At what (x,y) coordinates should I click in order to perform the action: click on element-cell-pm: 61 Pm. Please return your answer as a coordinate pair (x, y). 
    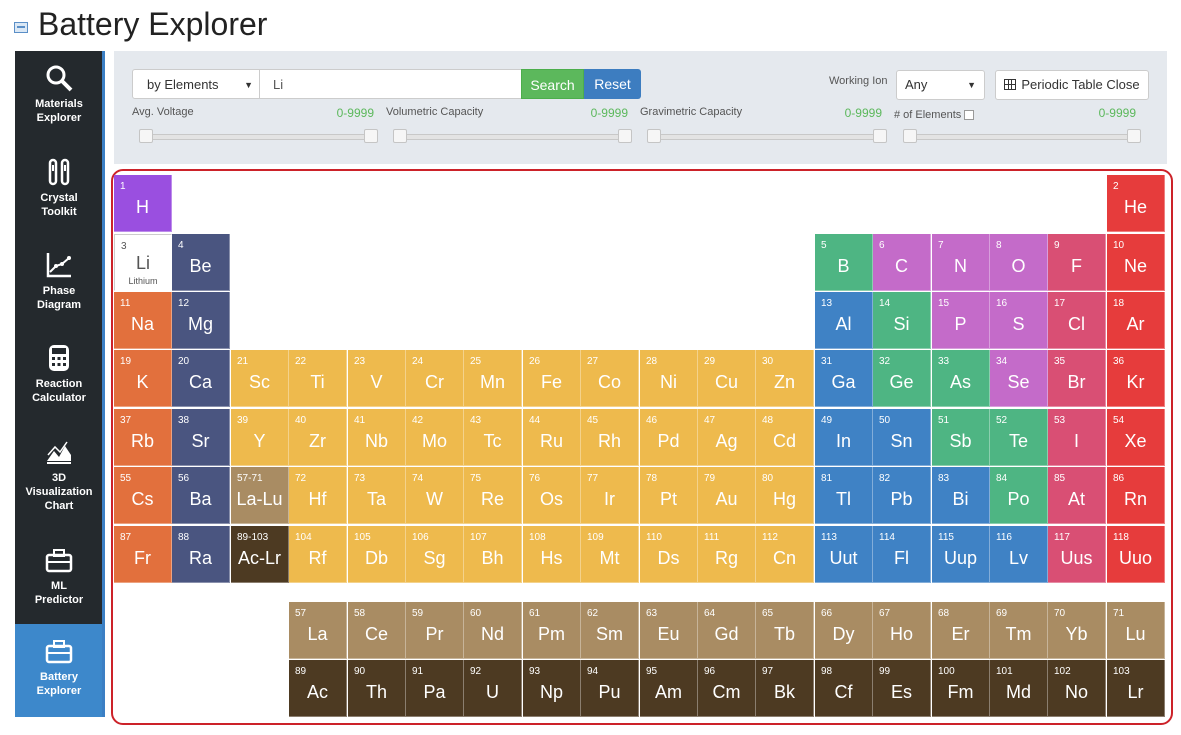
    Looking at the image, I should click on (552, 630).